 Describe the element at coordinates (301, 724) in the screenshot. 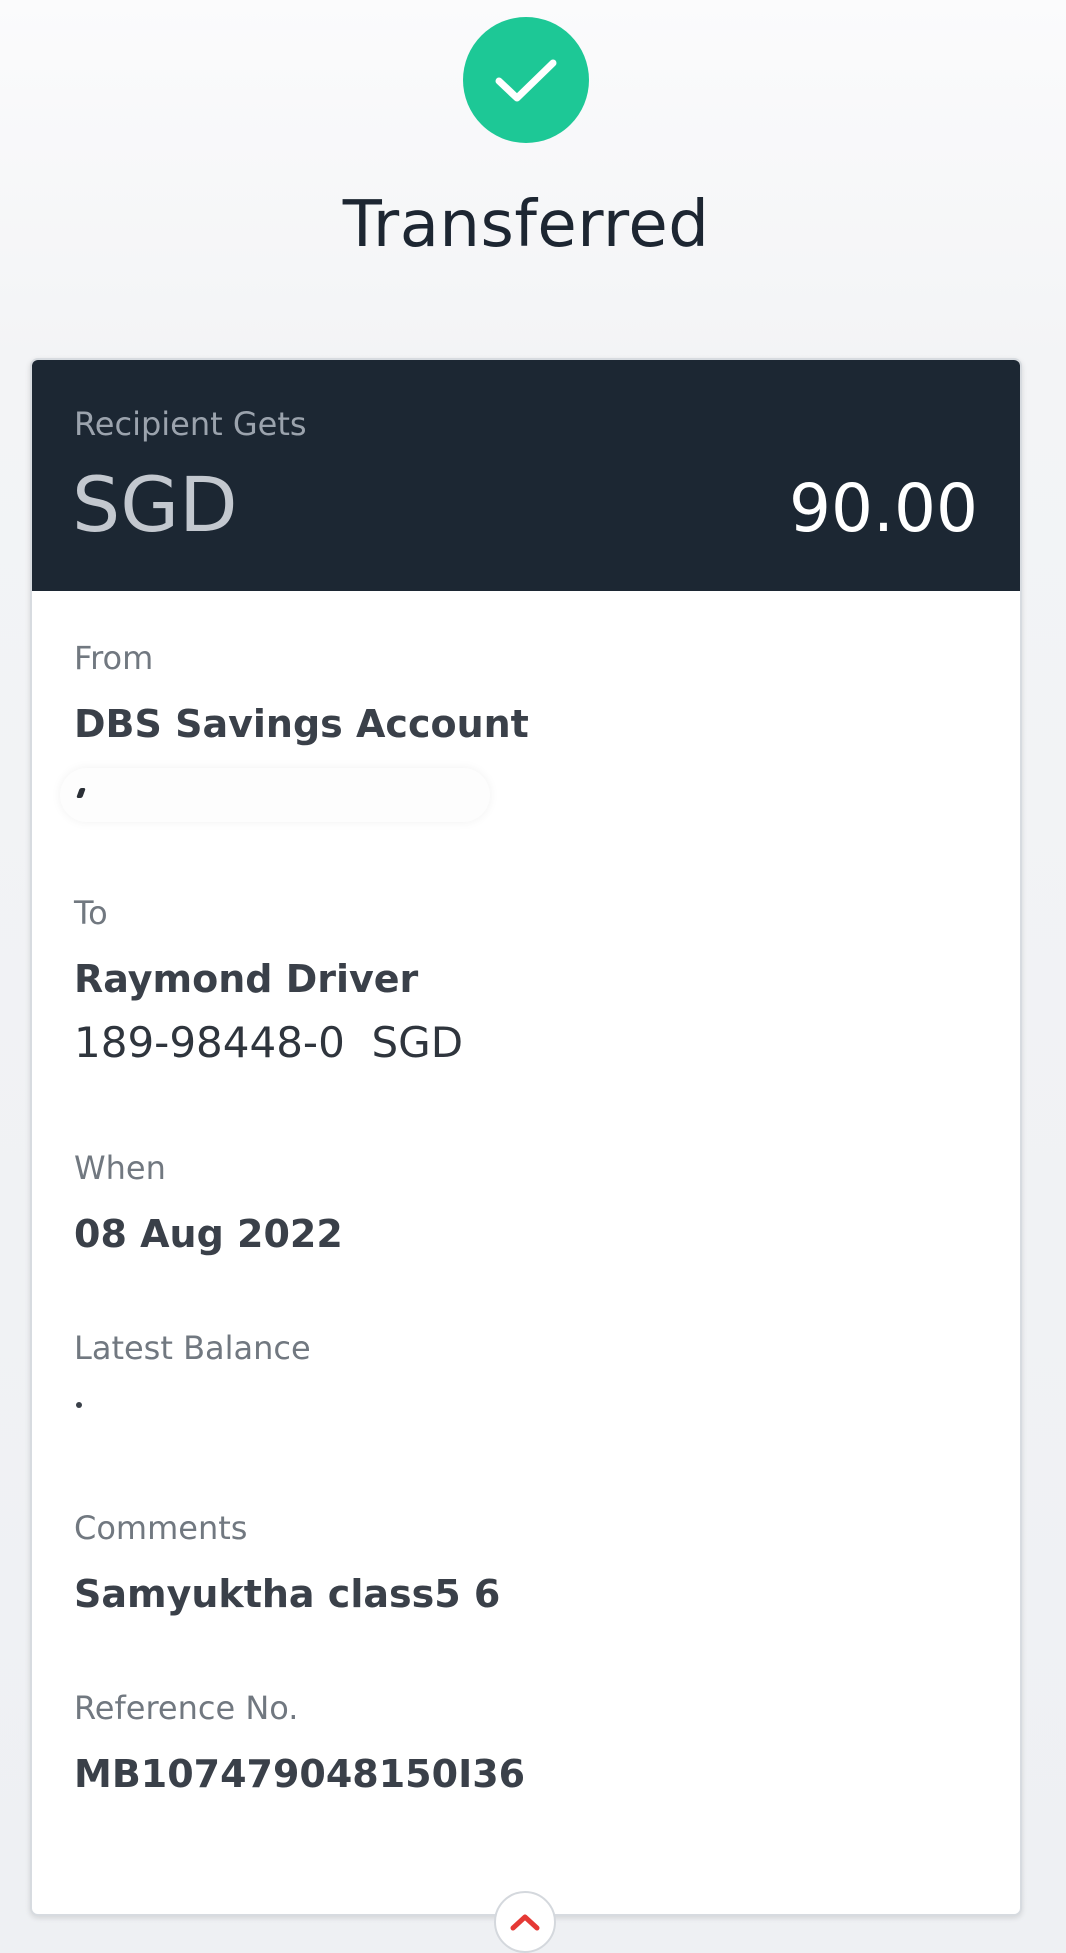

I see `from-account-name: DBS Savings Account` at that location.